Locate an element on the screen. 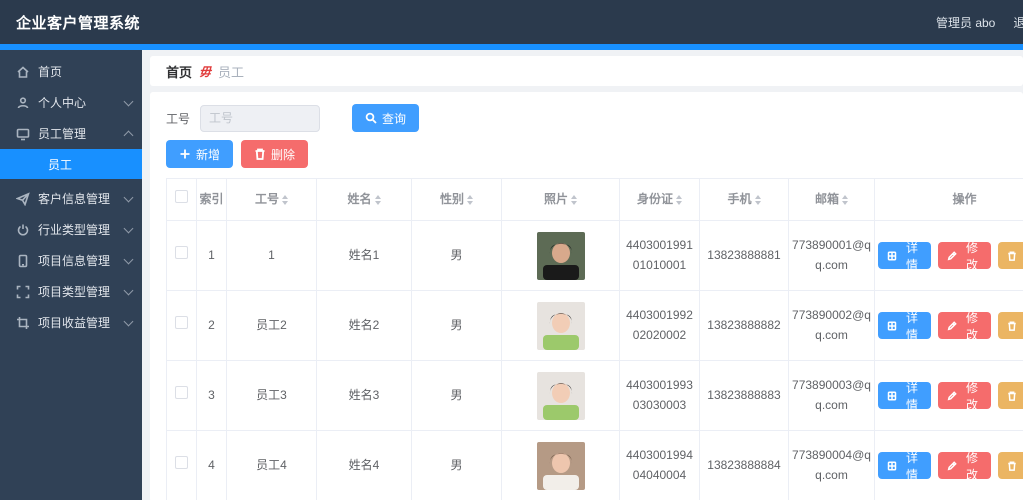 The height and width of the screenshot is (500, 1023). cell-worker-id: 员工2 is located at coordinates (271, 325).